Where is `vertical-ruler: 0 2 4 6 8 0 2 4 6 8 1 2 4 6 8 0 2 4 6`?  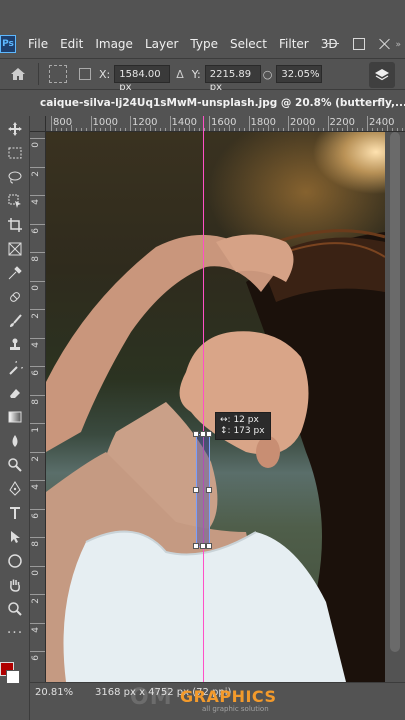
vertical-ruler: 0 2 4 6 8 0 2 4 6 8 1 2 4 6 8 0 2 4 6 is located at coordinates (38, 407).